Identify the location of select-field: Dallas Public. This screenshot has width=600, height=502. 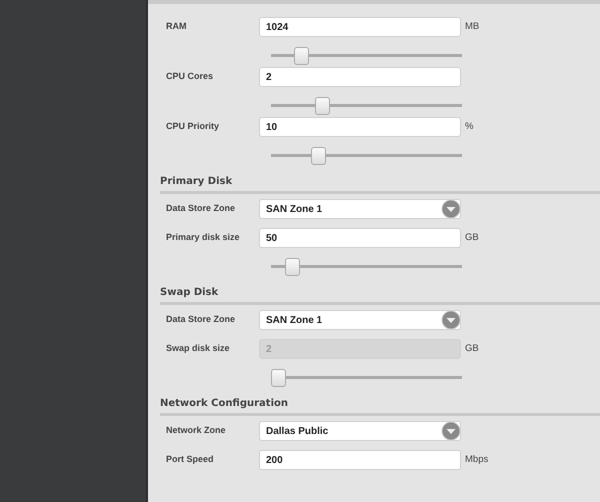
(360, 431).